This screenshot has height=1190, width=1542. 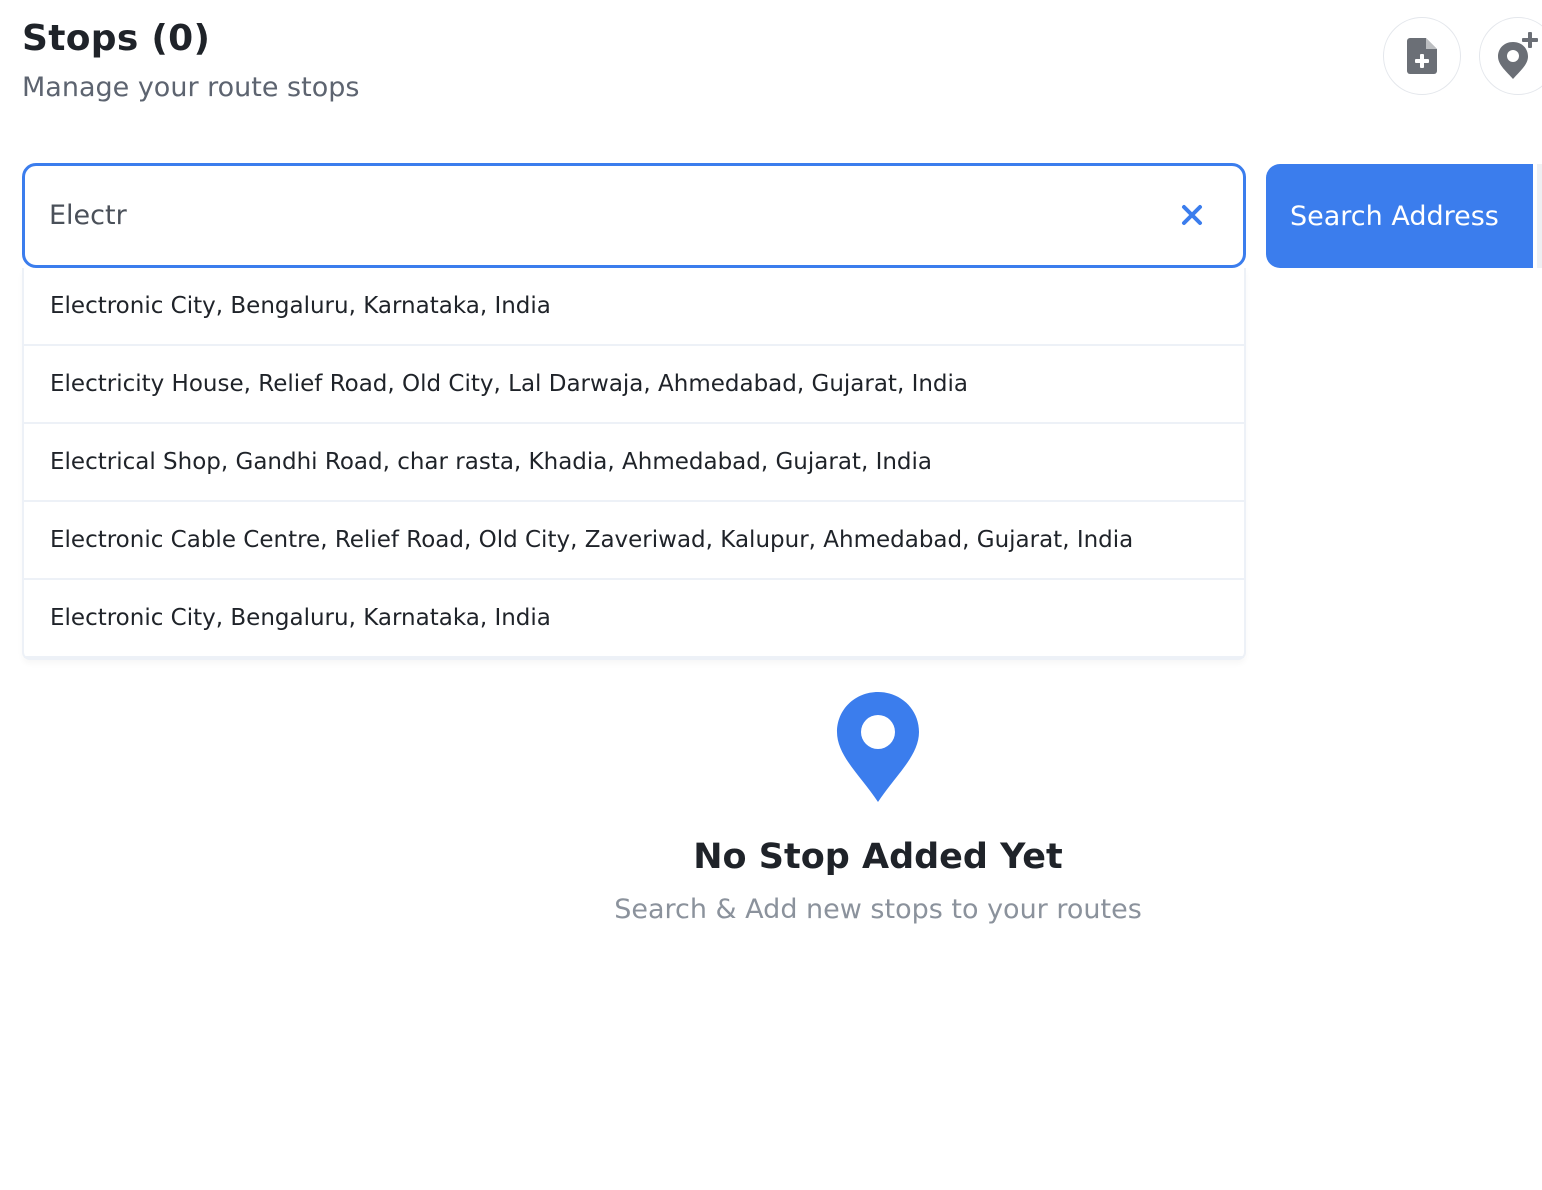 What do you see at coordinates (1539, 216) in the screenshot?
I see `button-edge-divider` at bounding box center [1539, 216].